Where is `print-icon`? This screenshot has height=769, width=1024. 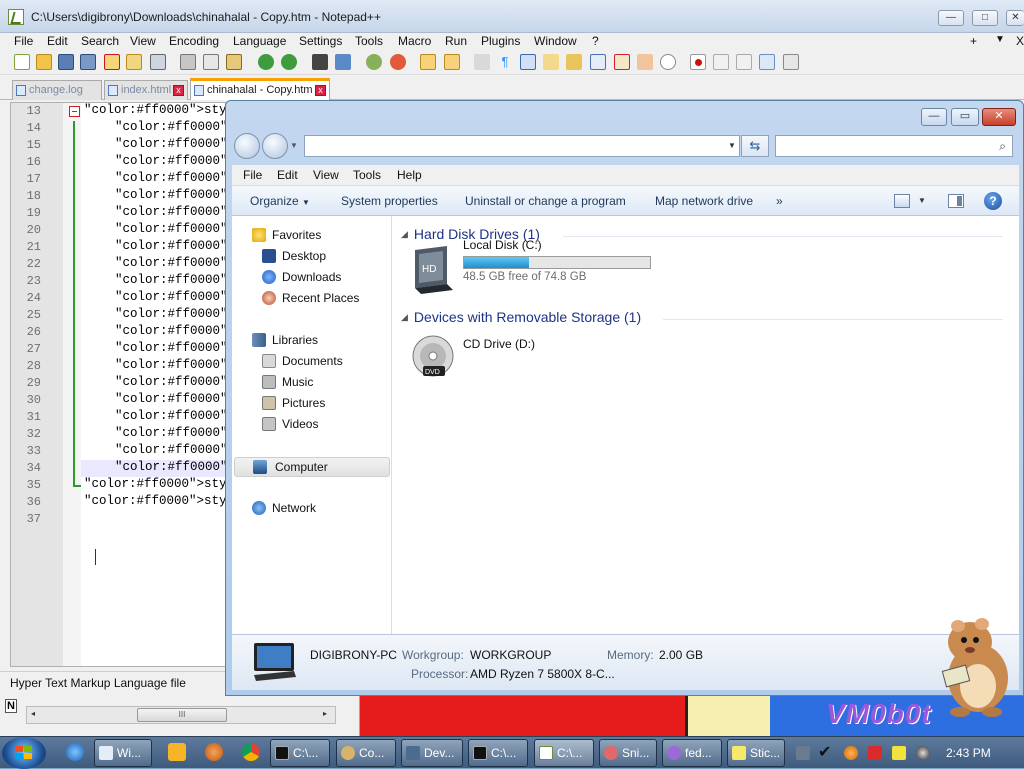
print-icon is located at coordinates (158, 62).